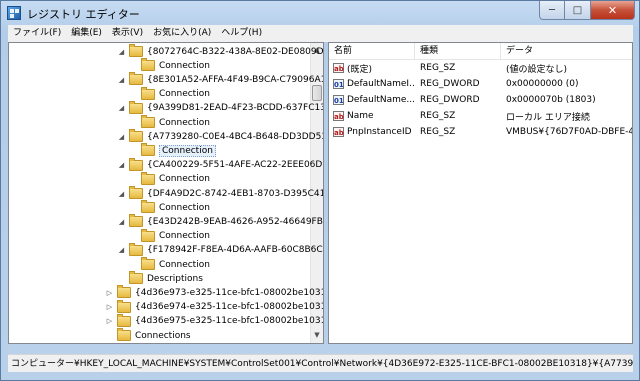  What do you see at coordinates (175, 278) in the screenshot?
I see `tree-node-label: Descriptions` at bounding box center [175, 278].